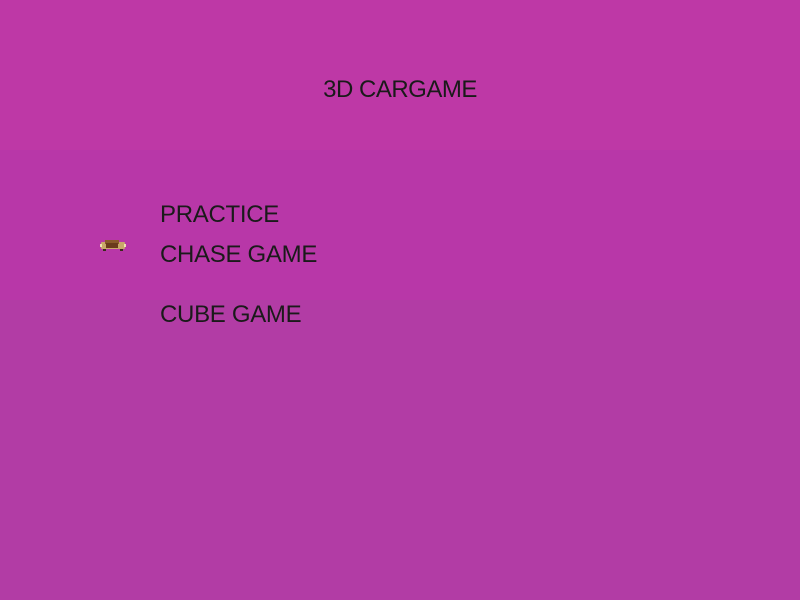 The image size is (800, 600). What do you see at coordinates (113, 245) in the screenshot?
I see `car-icon` at bounding box center [113, 245].